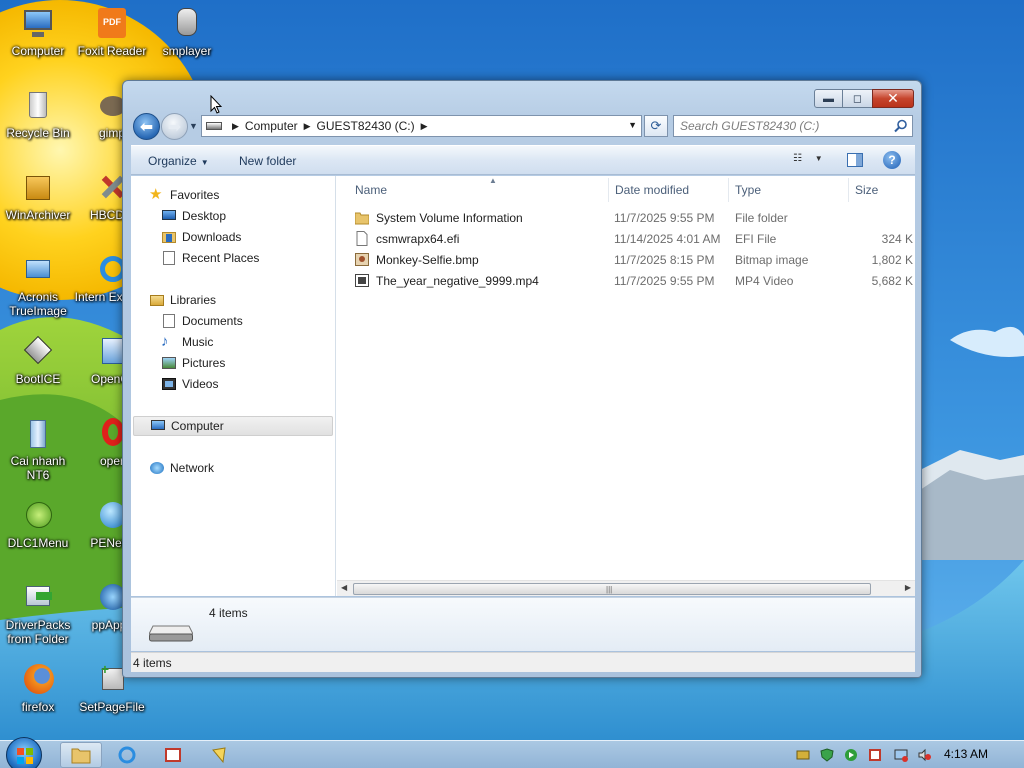  I want to click on maximize-button: ◻, so click(857, 98).